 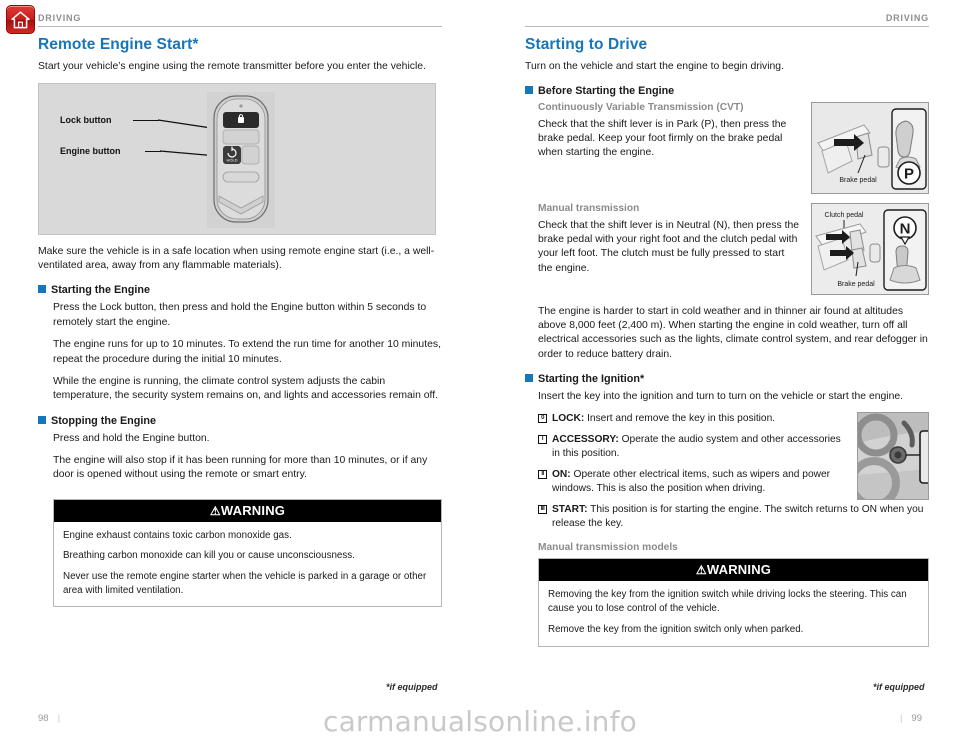 I want to click on clutch-pedal-caption: Clutch pedal, so click(x=844, y=215).